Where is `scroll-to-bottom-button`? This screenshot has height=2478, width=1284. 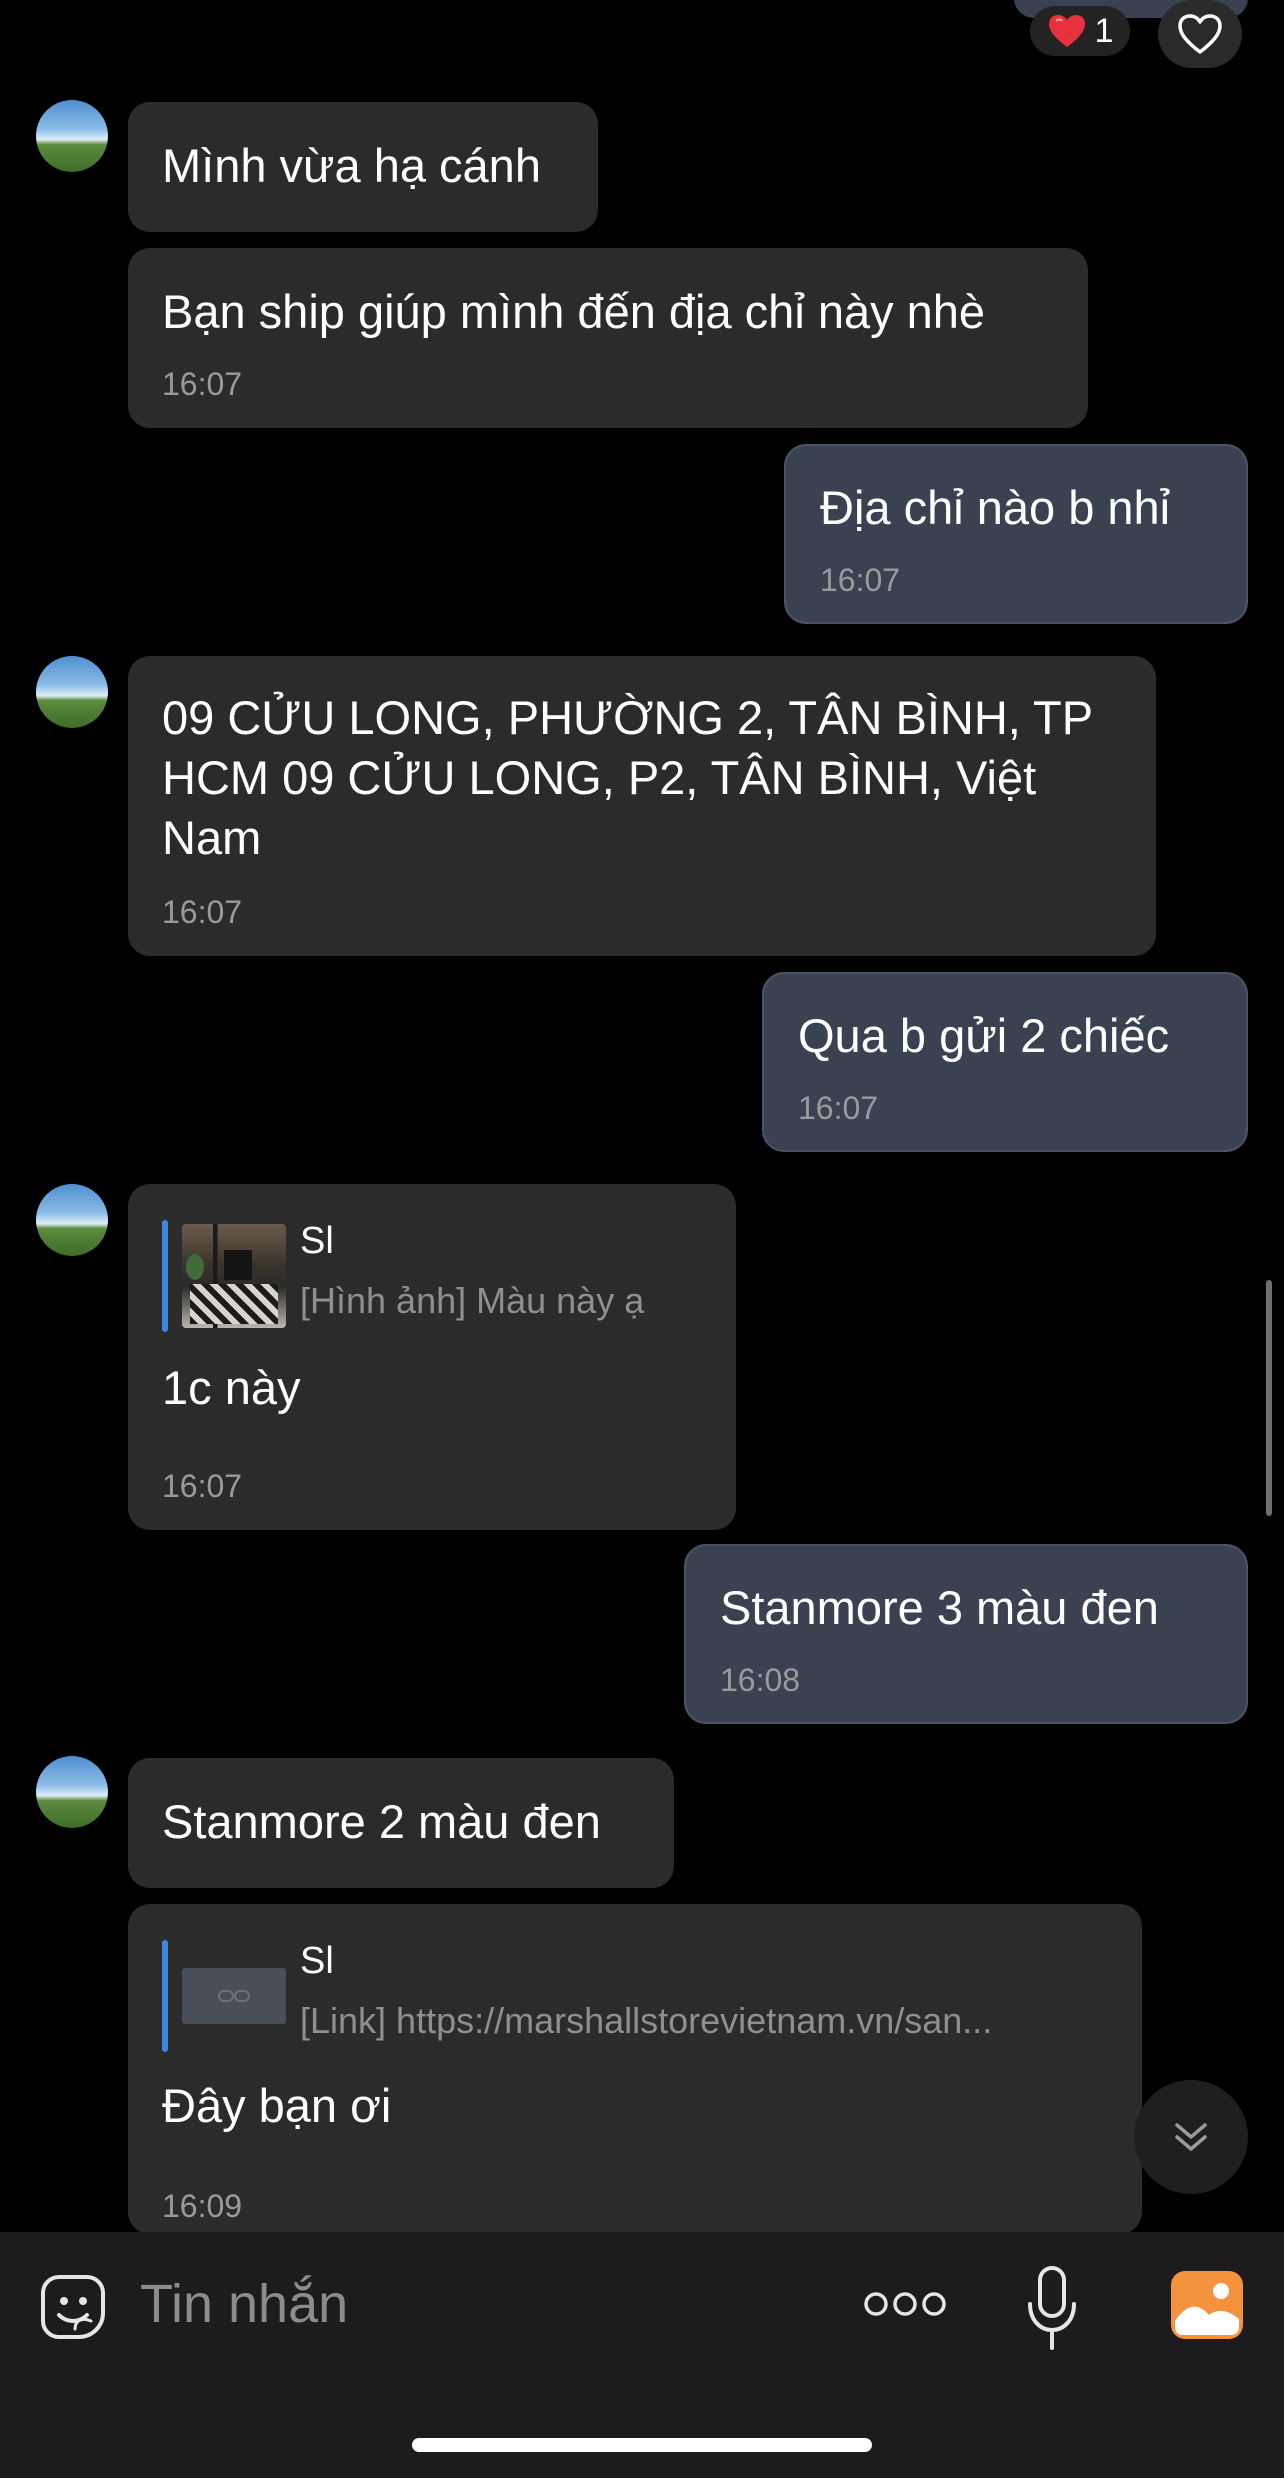 scroll-to-bottom-button is located at coordinates (1191, 2137).